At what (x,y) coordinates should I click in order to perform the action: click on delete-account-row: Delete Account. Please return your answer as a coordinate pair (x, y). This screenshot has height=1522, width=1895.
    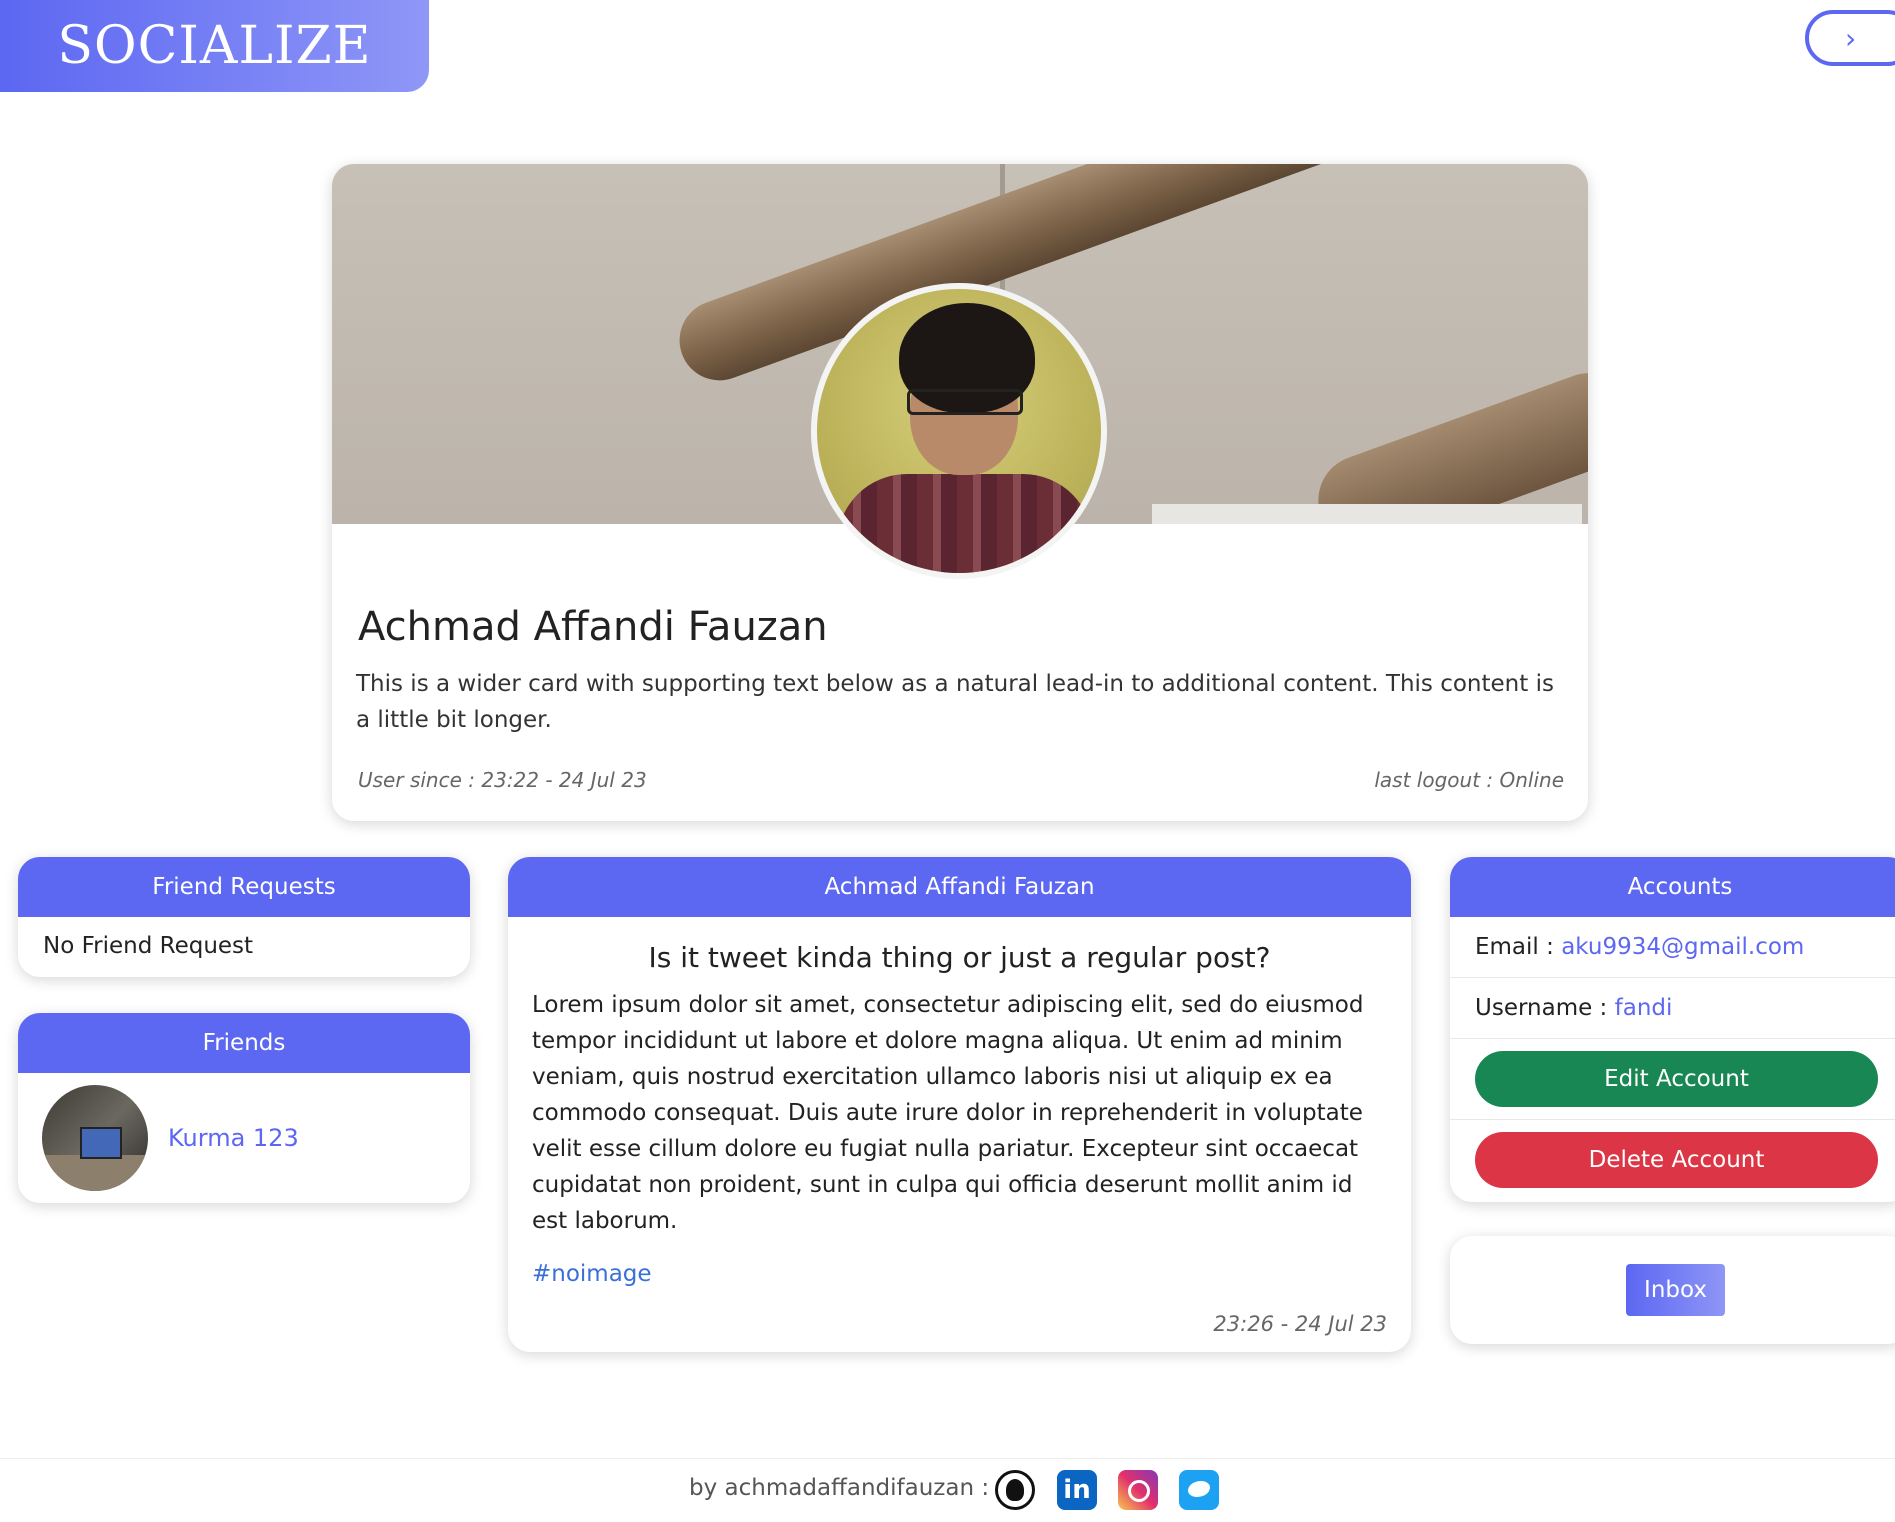
    Looking at the image, I should click on (1672, 1160).